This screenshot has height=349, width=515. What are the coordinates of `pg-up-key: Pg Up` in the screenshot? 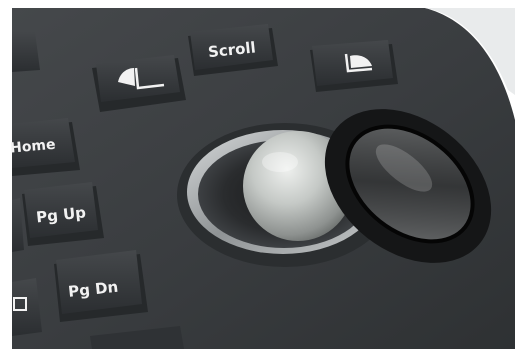 It's located at (63, 214).